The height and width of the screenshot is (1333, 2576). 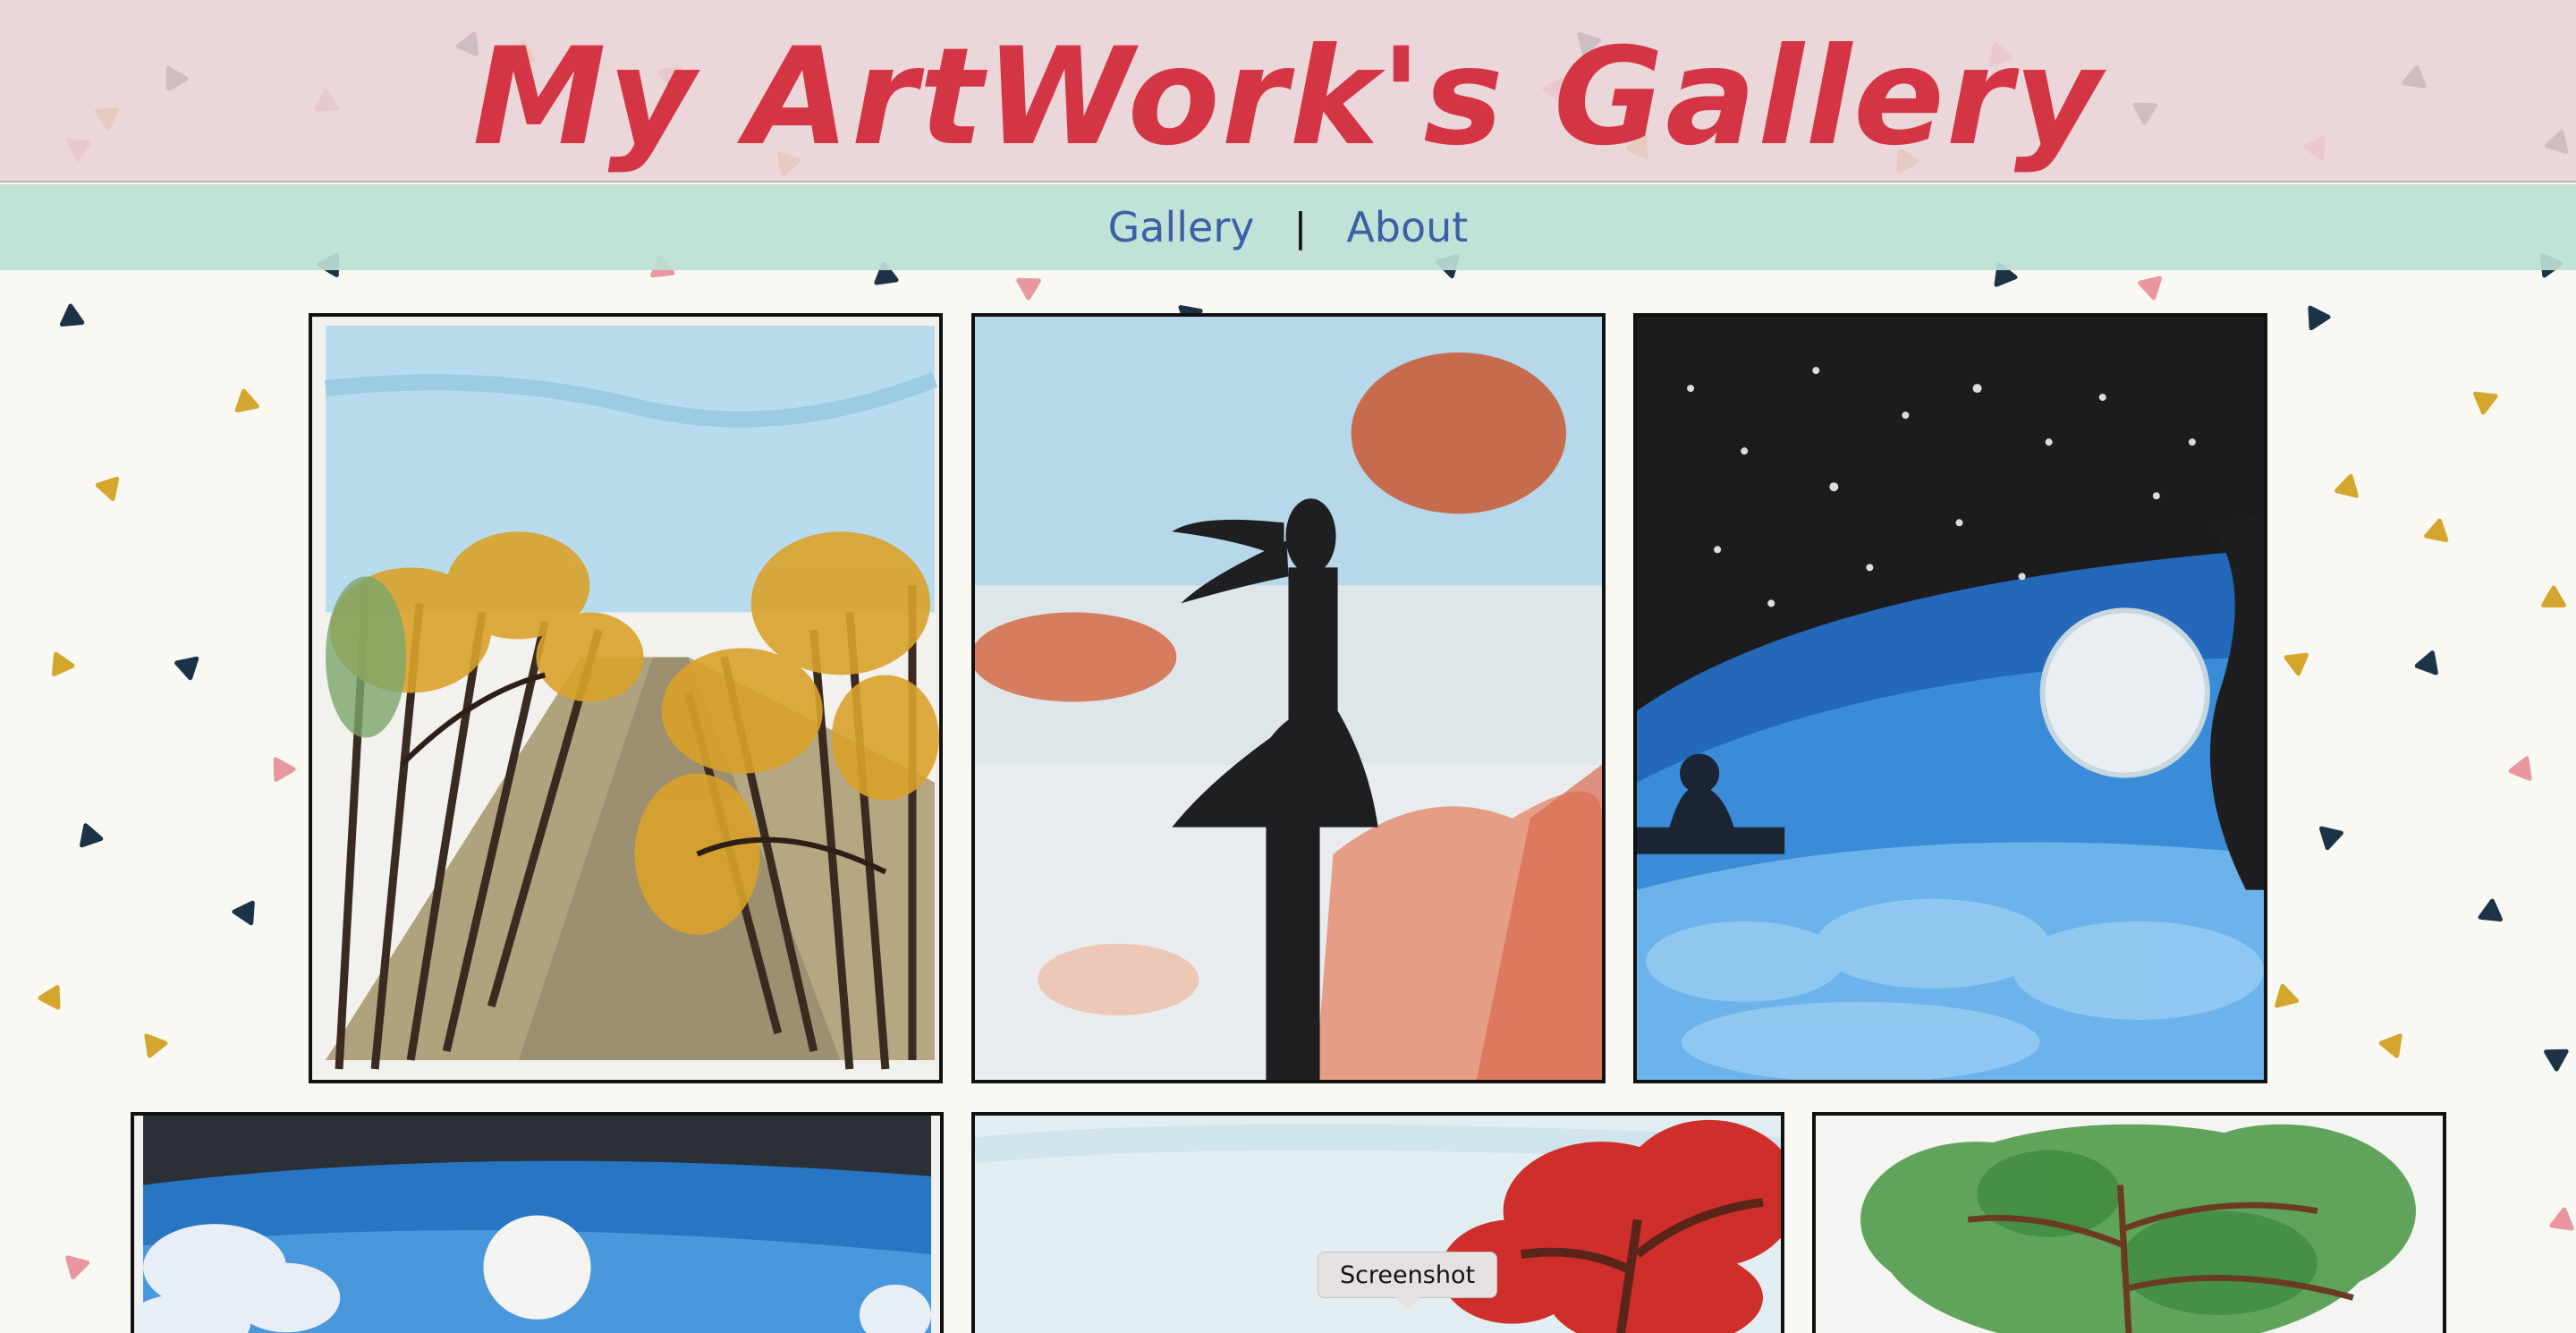 I want to click on screenshot-tooltip: Screenshot, so click(x=1407, y=1275).